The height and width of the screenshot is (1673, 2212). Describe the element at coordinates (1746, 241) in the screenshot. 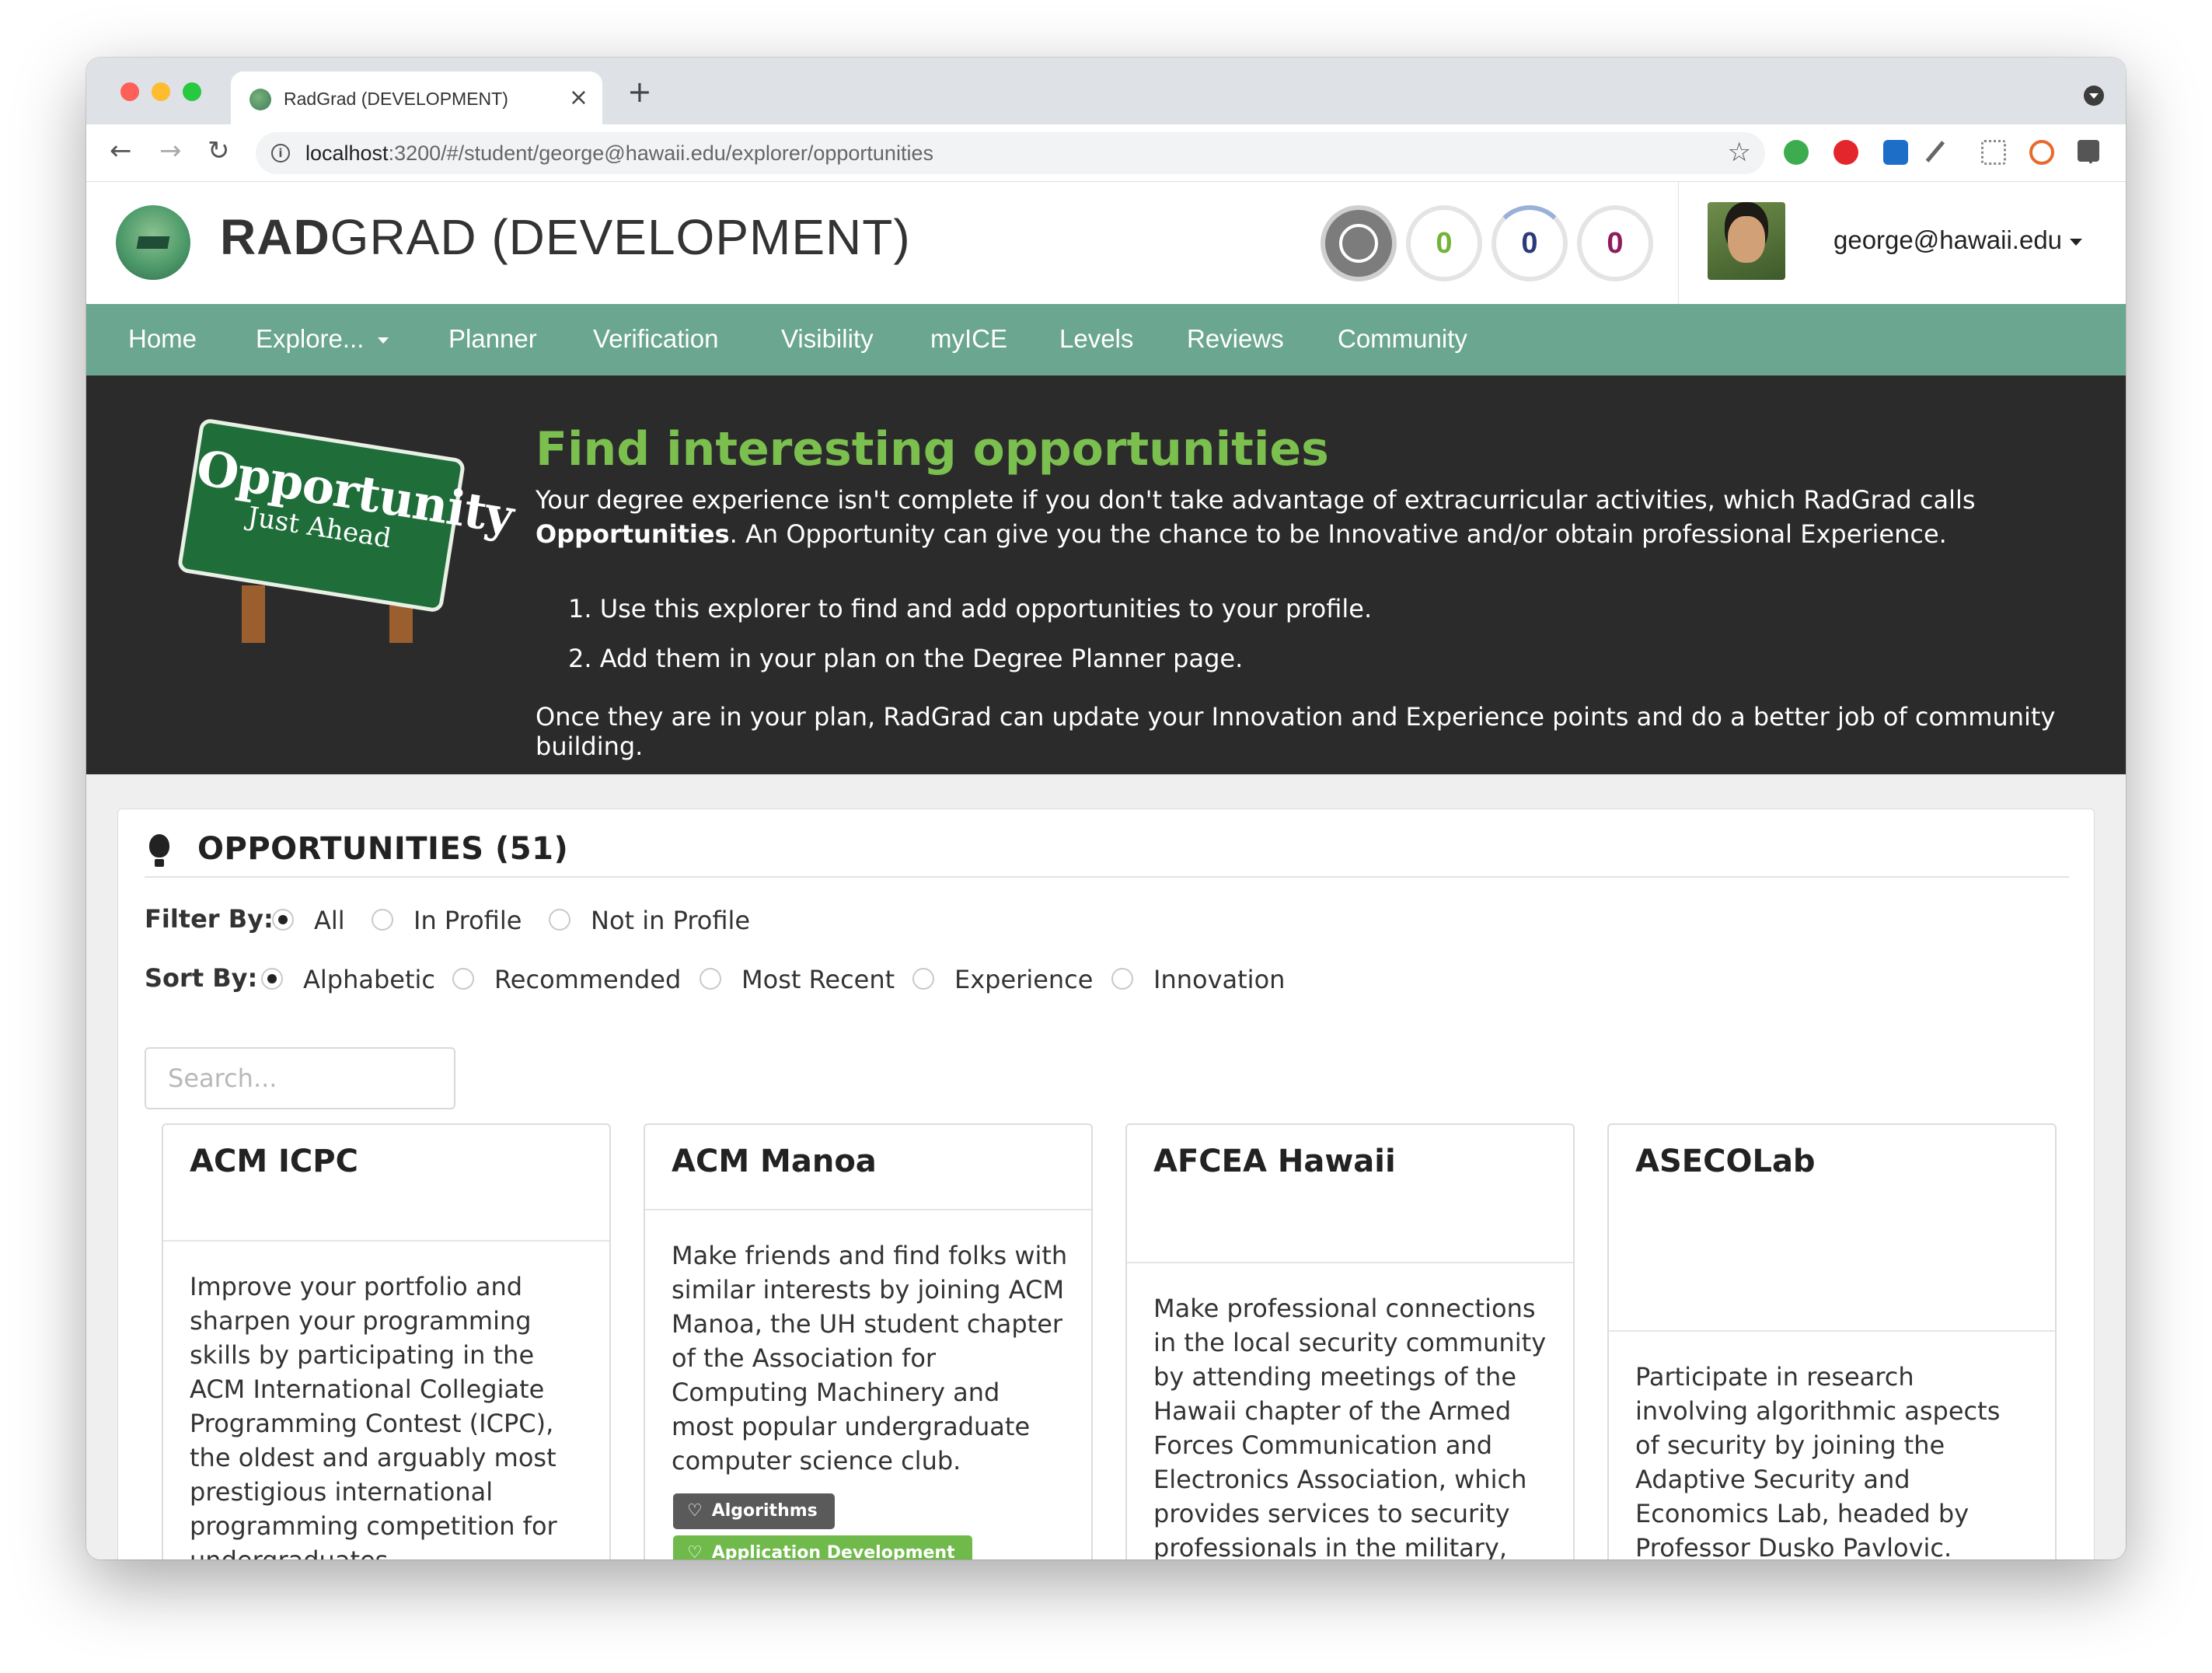

I see `avatar` at that location.